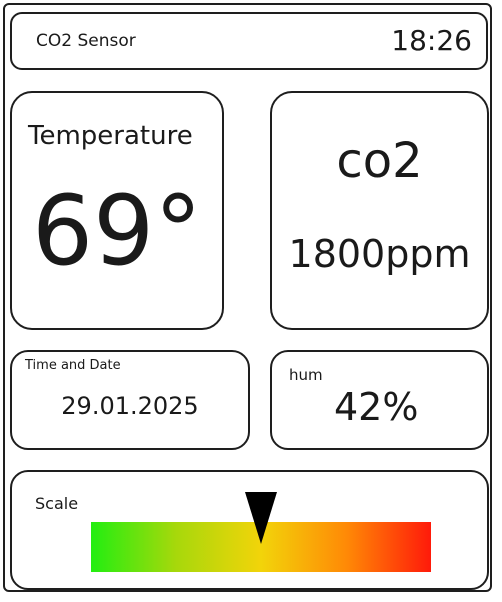 Image resolution: width=502 pixels, height=602 pixels. Describe the element at coordinates (431, 40) in the screenshot. I see `clock-display: 18:26` at that location.